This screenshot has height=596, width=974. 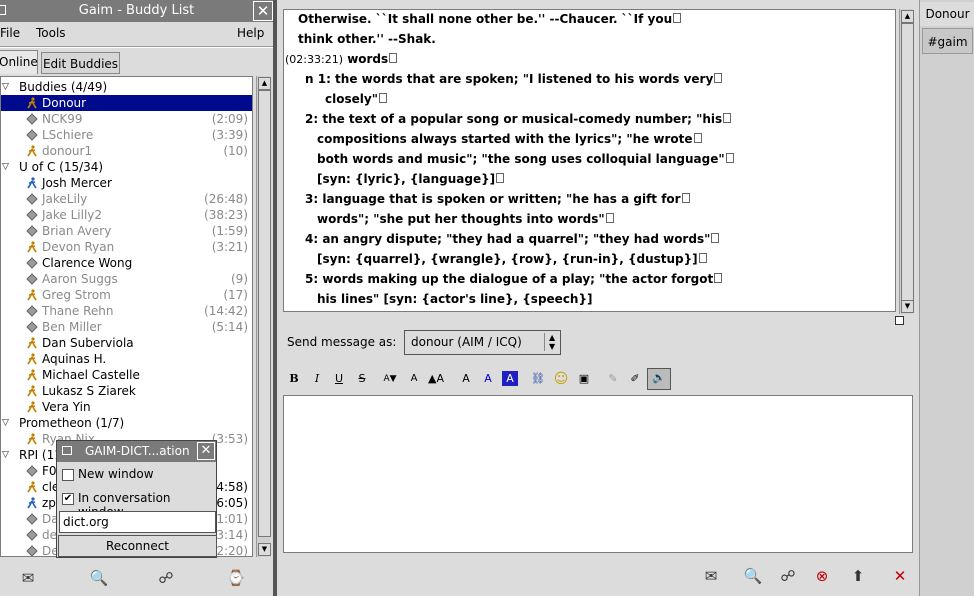 I want to click on smiley-icon: ☺, so click(x=561, y=379).